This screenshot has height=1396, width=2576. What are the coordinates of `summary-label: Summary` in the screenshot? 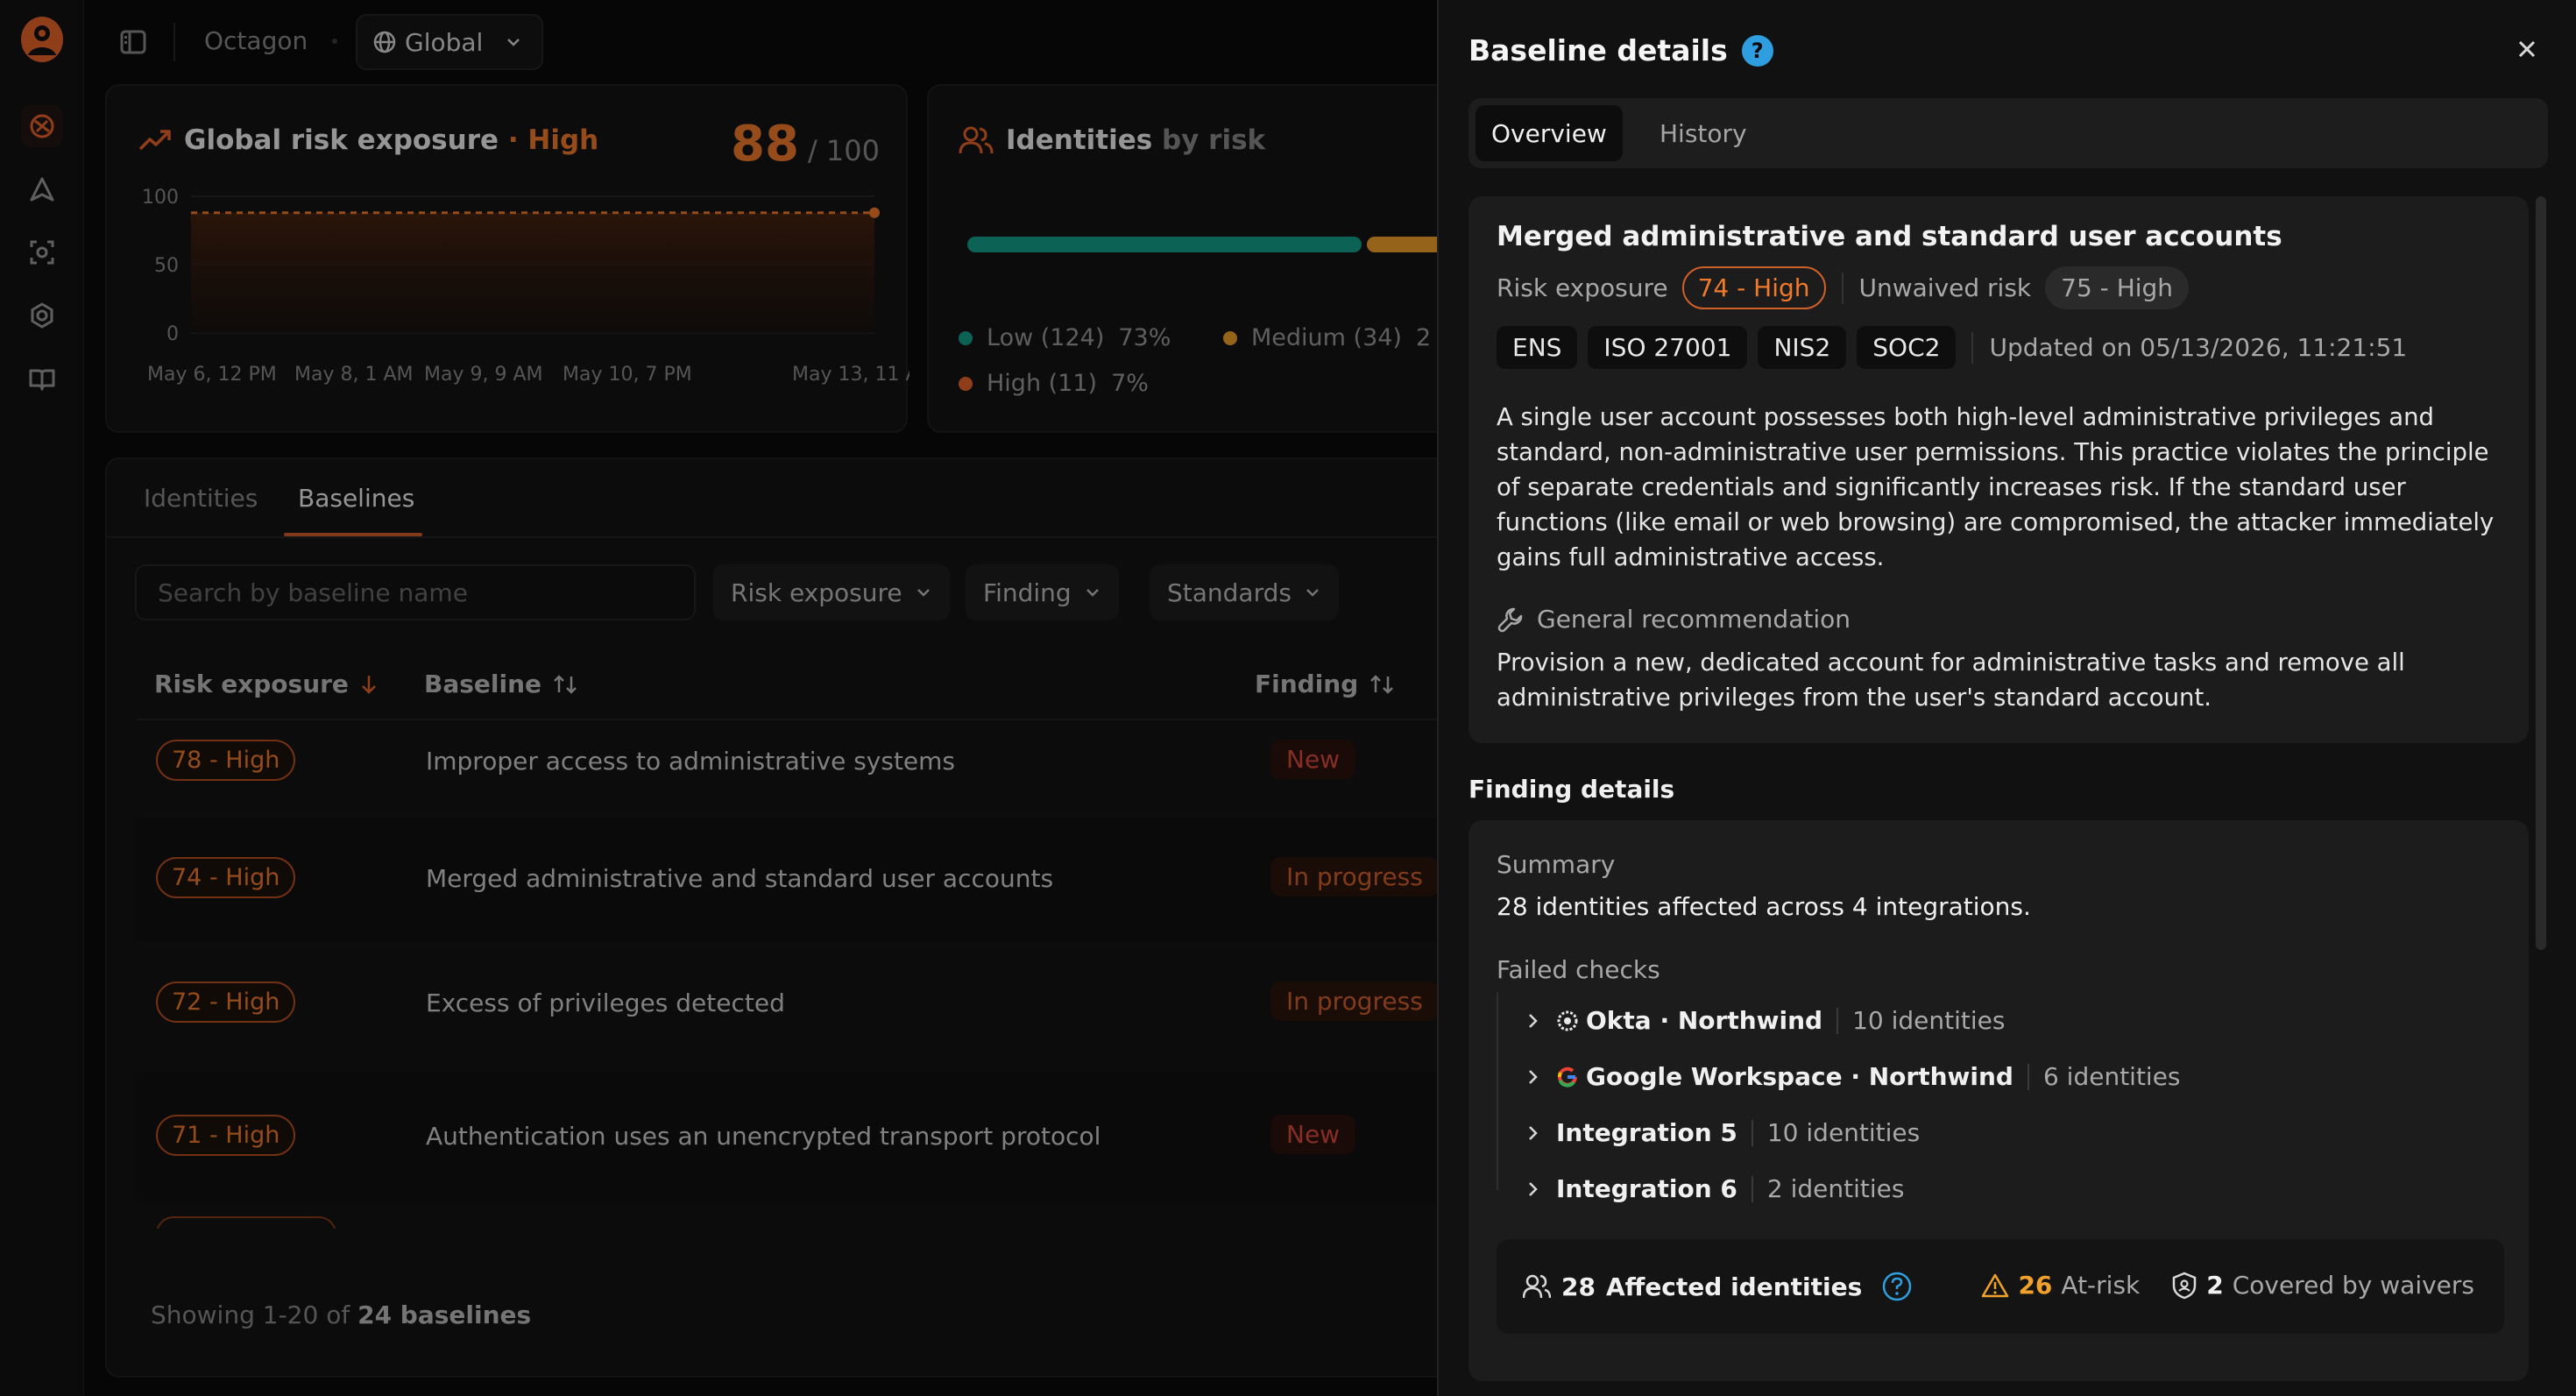 It's located at (1556, 865).